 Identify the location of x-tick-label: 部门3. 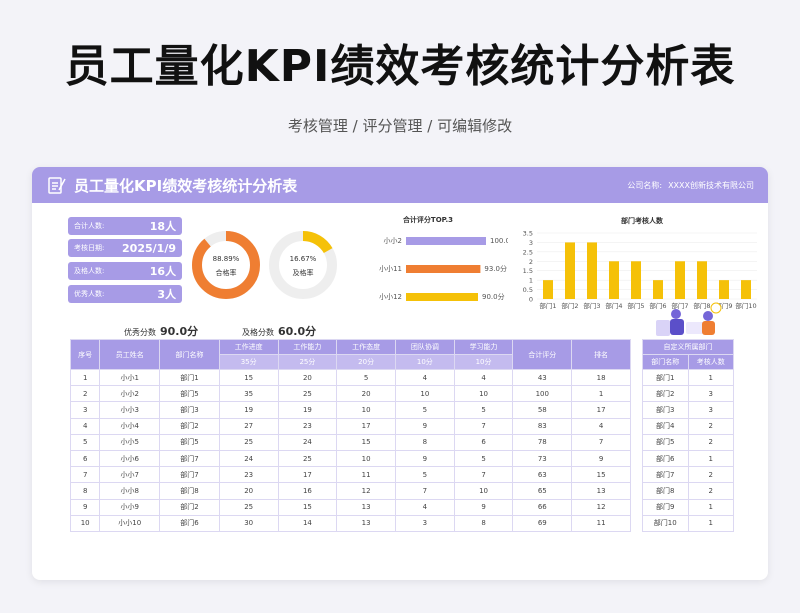
(591, 305).